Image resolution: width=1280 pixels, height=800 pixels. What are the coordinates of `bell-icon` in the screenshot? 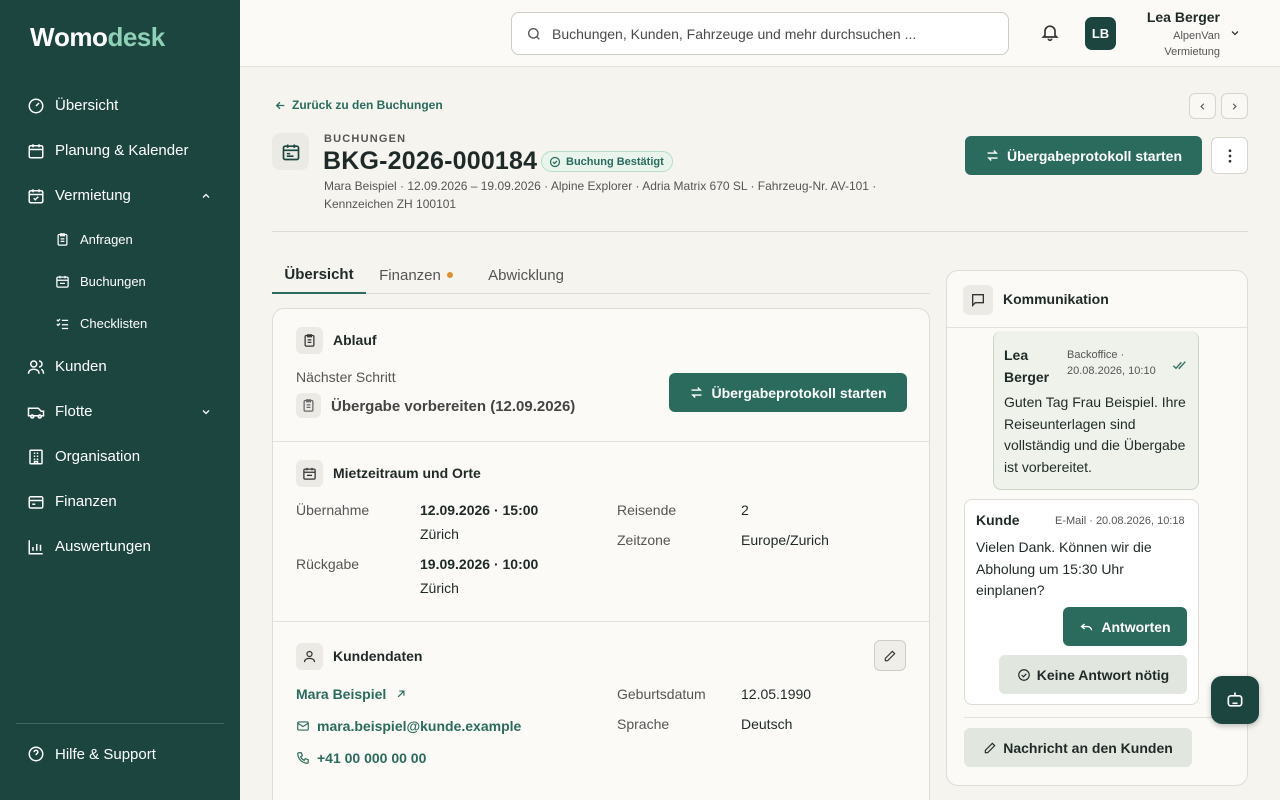 It's located at (1051, 33).